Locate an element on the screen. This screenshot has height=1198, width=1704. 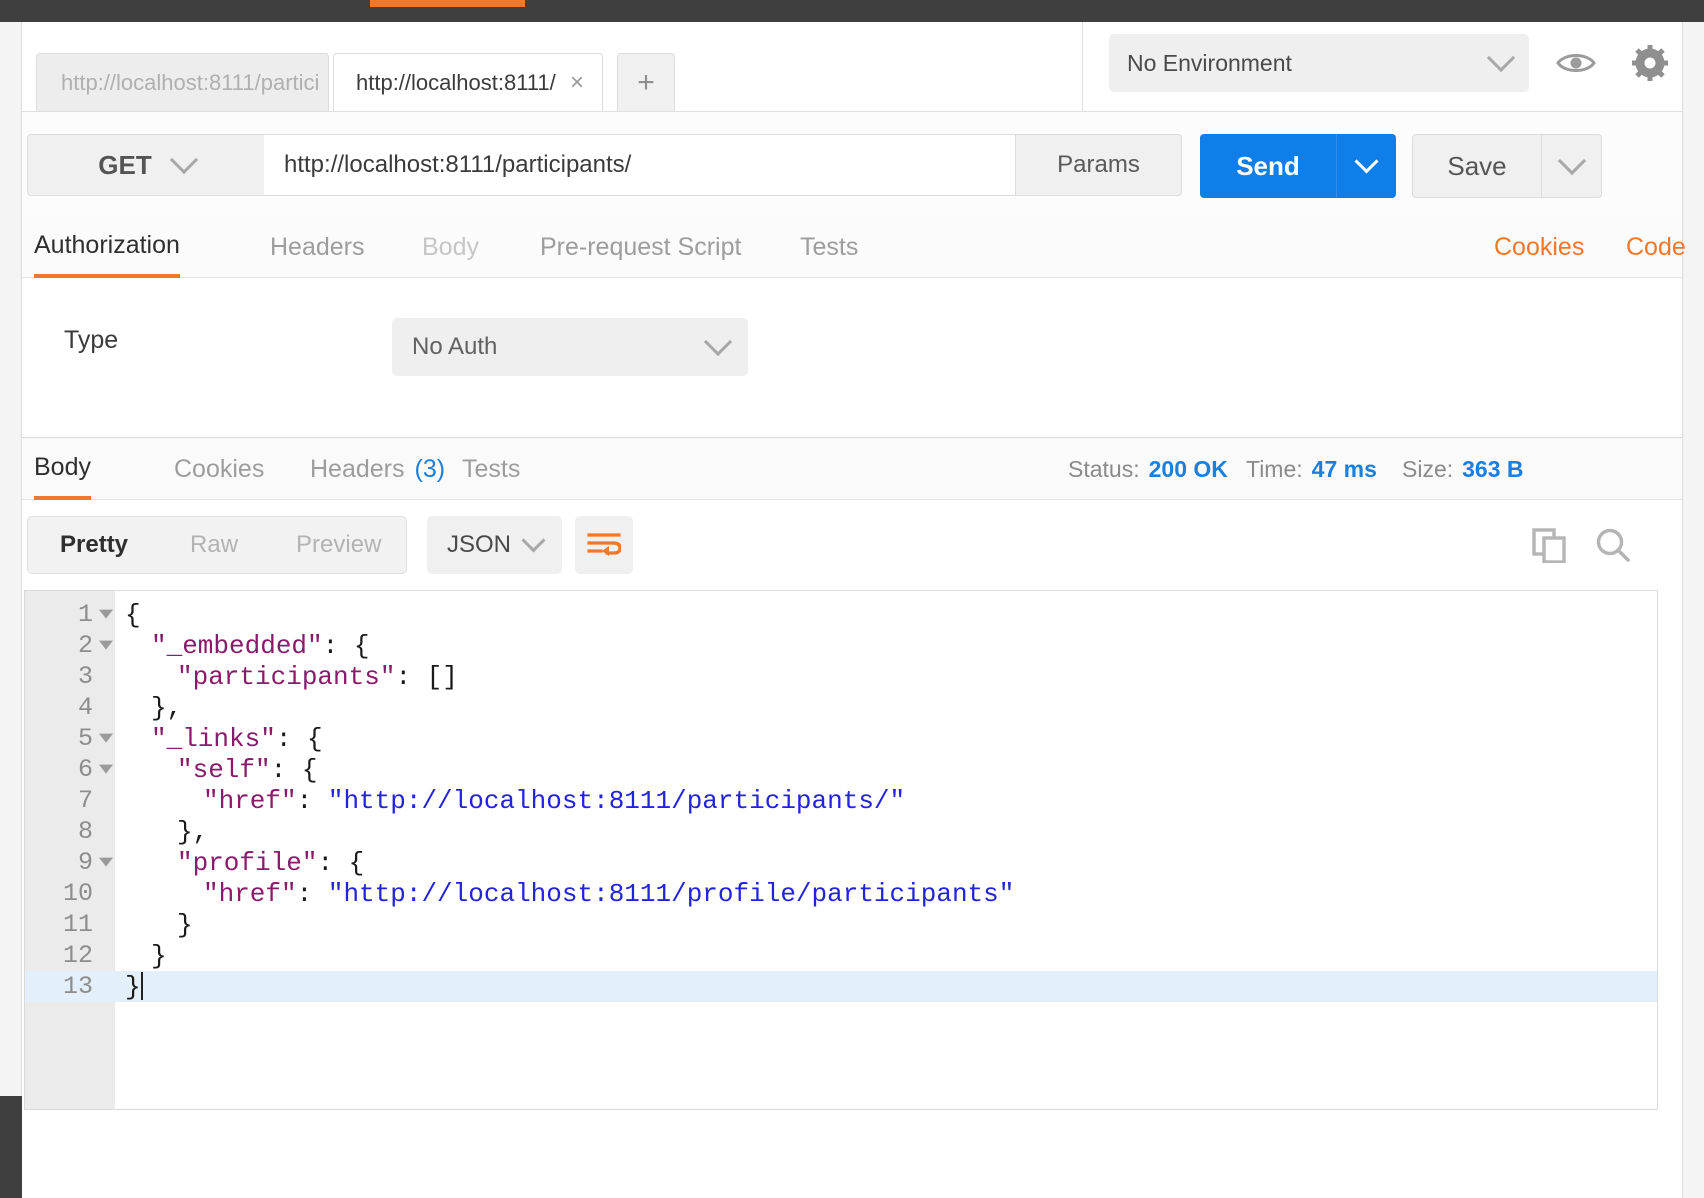
send-button: Send is located at coordinates (1268, 166).